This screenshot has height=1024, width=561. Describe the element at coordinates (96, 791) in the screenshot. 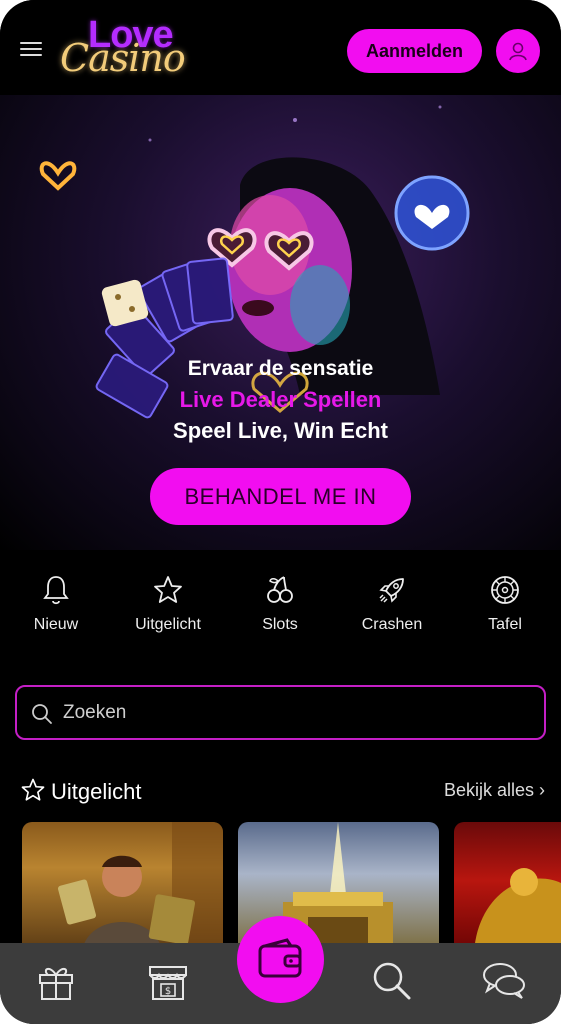

I see `featured-title: Uitgelicht` at that location.